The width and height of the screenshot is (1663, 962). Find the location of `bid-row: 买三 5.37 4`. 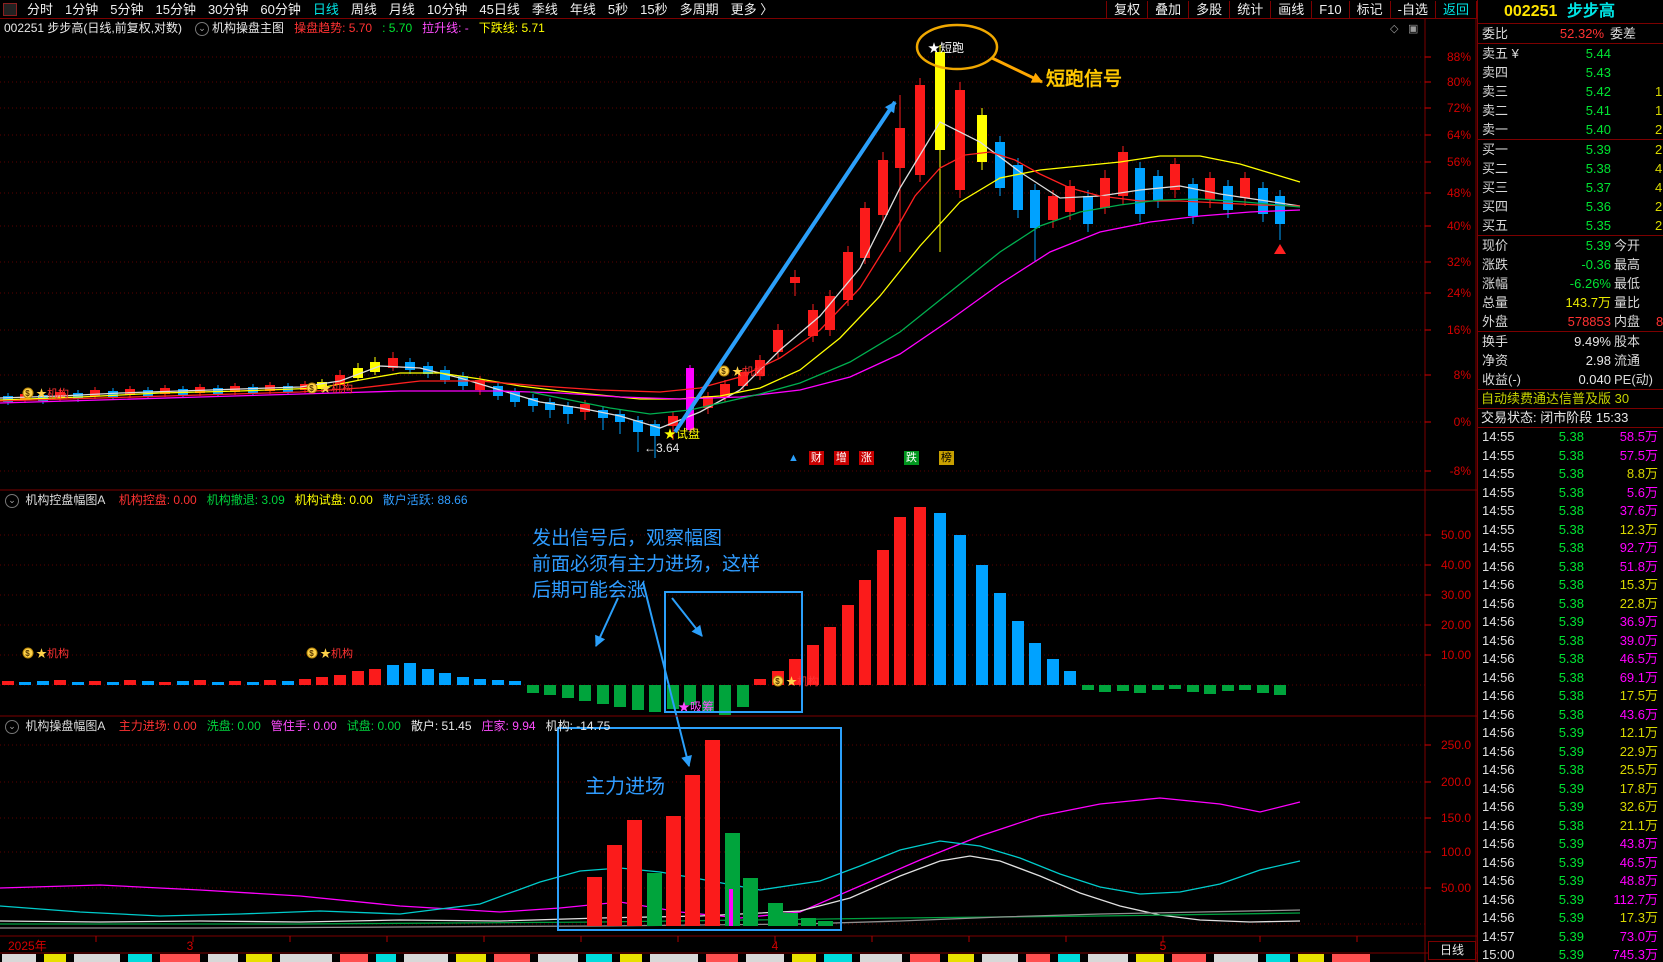

bid-row: 买三 5.37 4 is located at coordinates (1570, 187).